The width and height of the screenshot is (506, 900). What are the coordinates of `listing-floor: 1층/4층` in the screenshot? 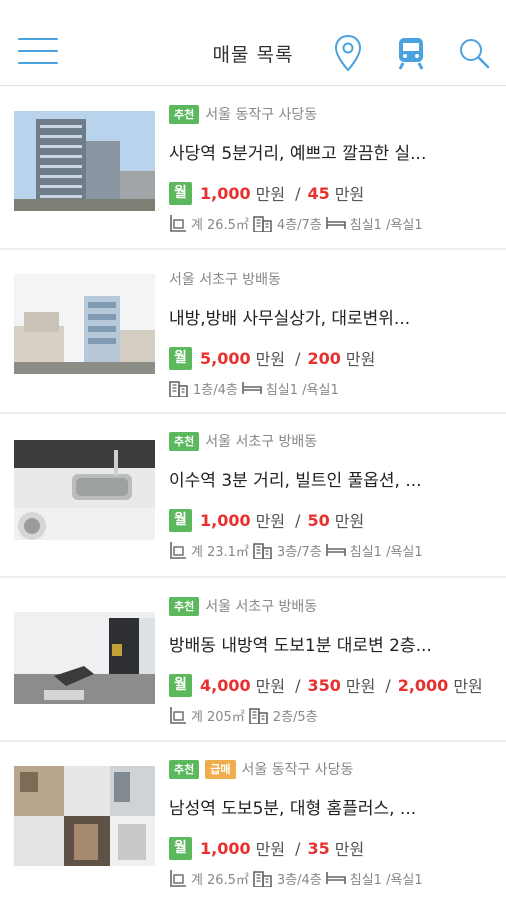 It's located at (215, 390).